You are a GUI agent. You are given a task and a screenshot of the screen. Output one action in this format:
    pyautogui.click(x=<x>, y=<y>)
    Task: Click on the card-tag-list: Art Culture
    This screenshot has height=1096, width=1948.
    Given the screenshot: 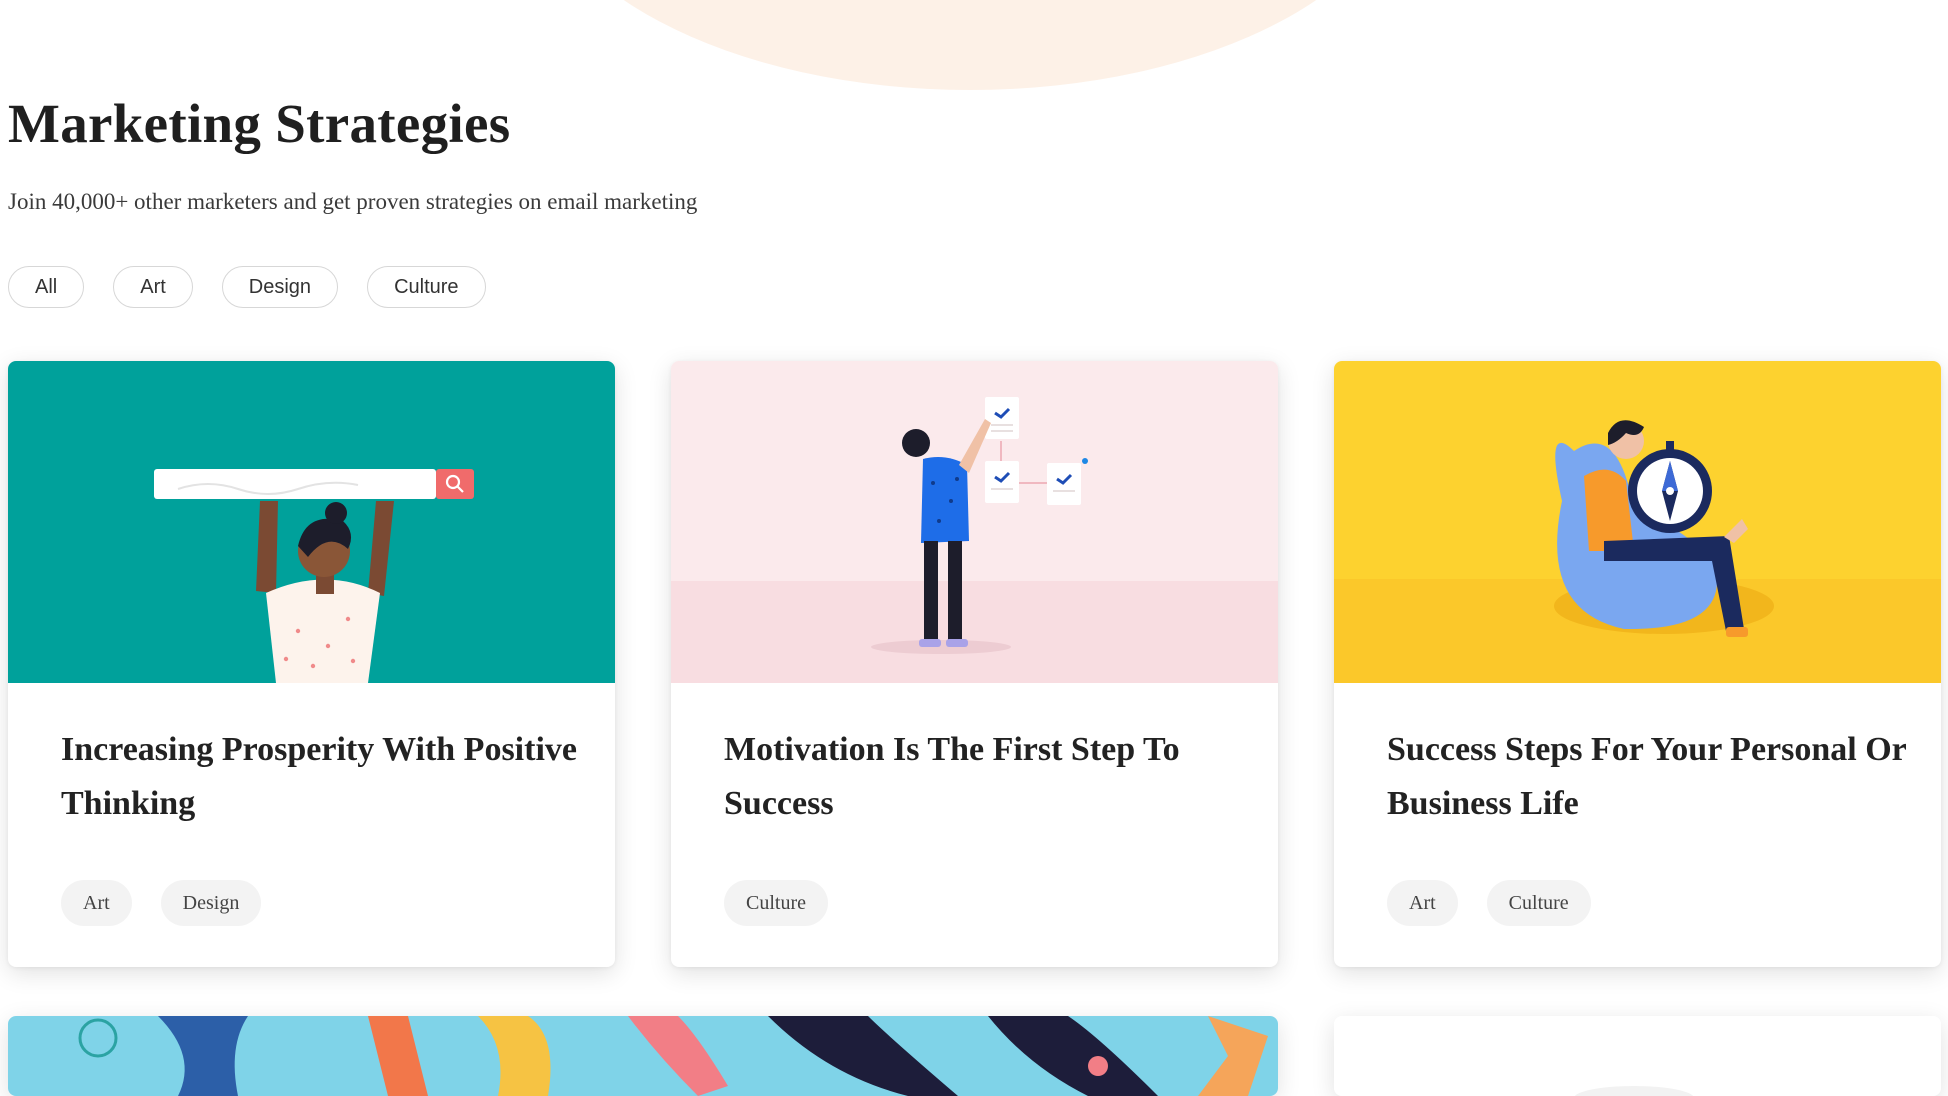 What is the action you would take?
    pyautogui.click(x=1489, y=903)
    